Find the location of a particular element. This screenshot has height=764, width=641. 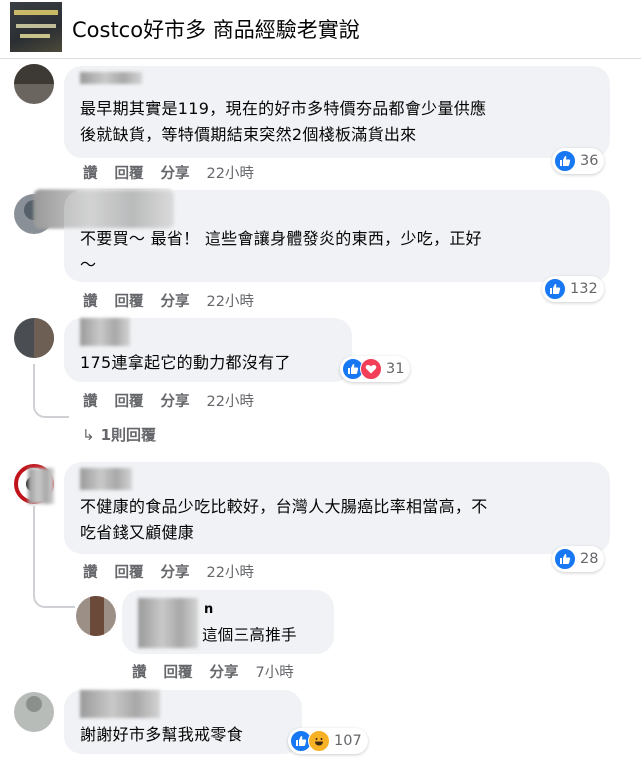

view-replies-link: ↳ 1則回覆 is located at coordinates (119, 434).